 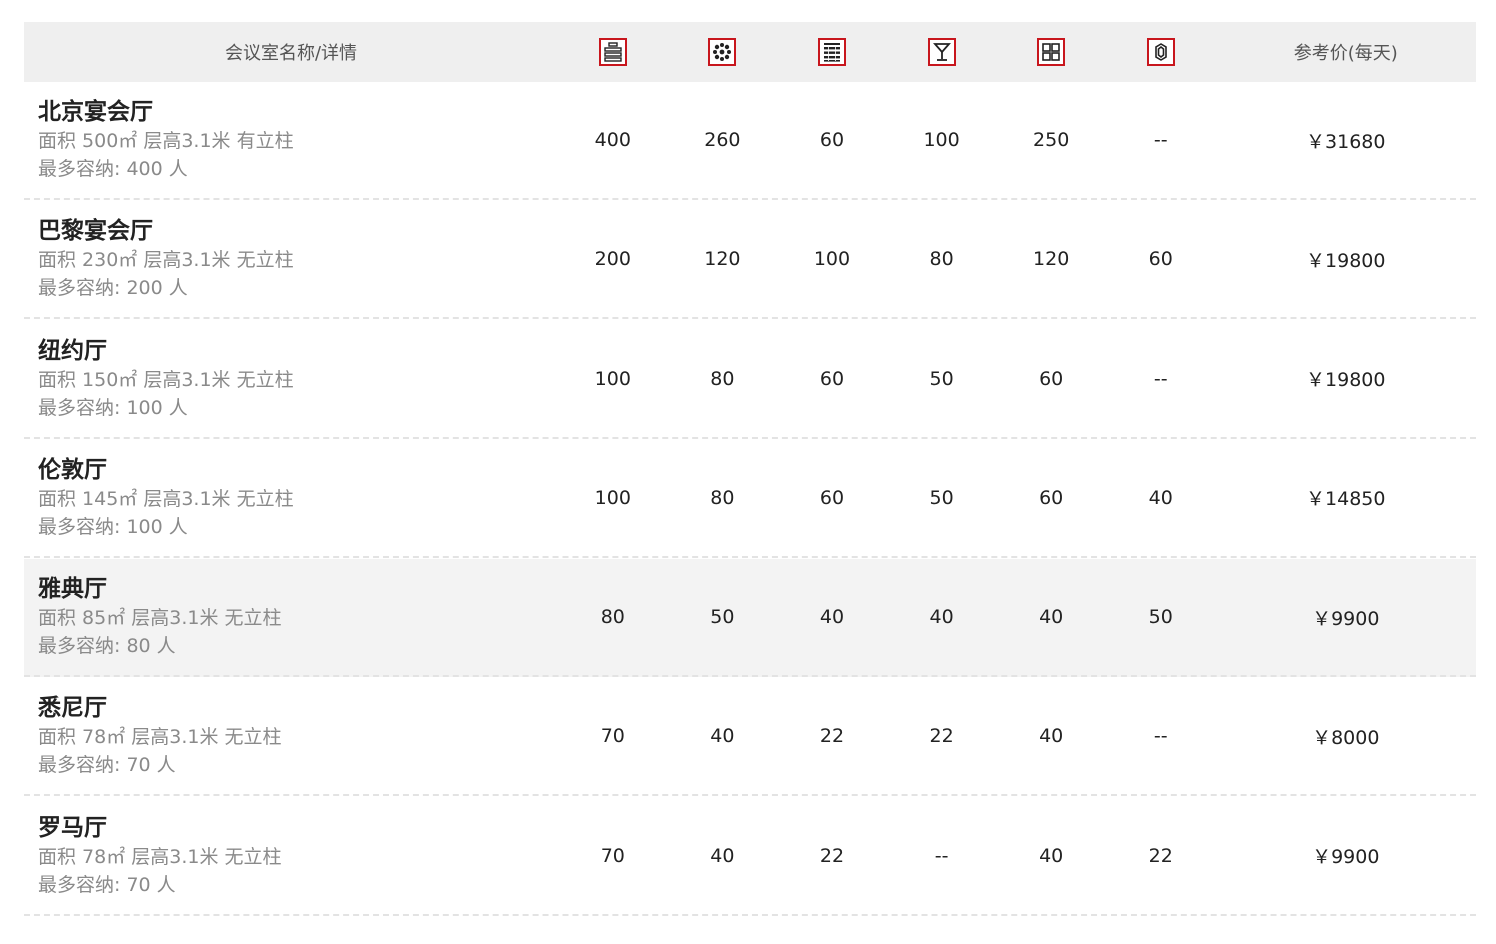 What do you see at coordinates (298, 708) in the screenshot?
I see `room-name: 悉尼厅` at bounding box center [298, 708].